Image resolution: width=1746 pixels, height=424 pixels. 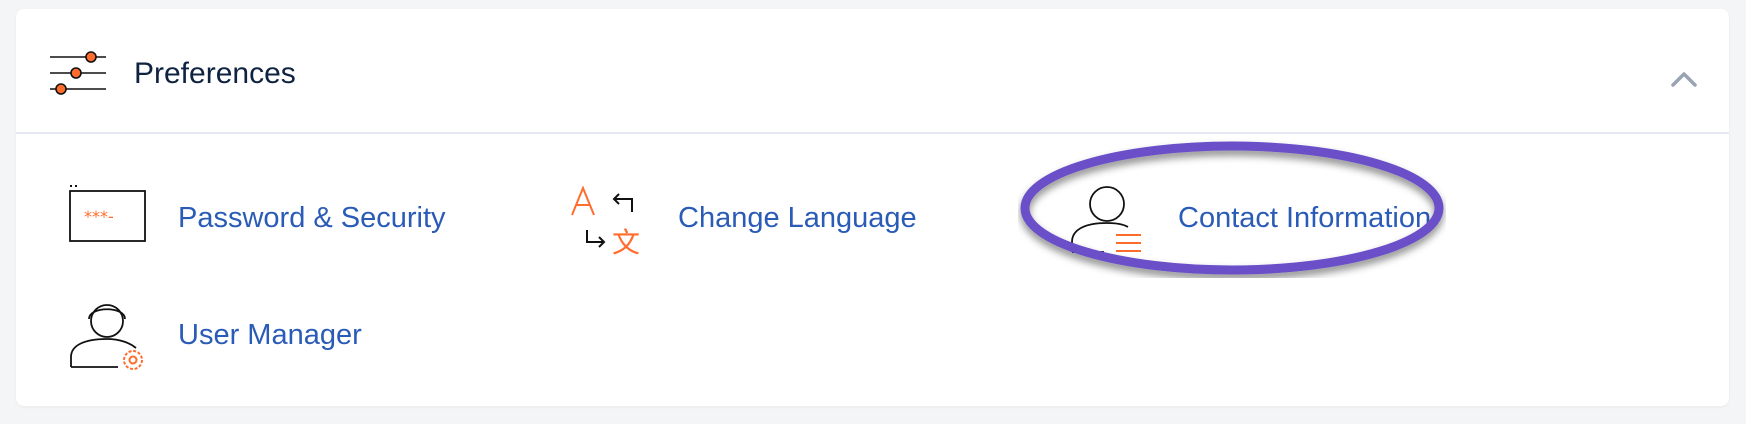 I want to click on password-security-link: ***- Password & Security, so click(x=288, y=219).